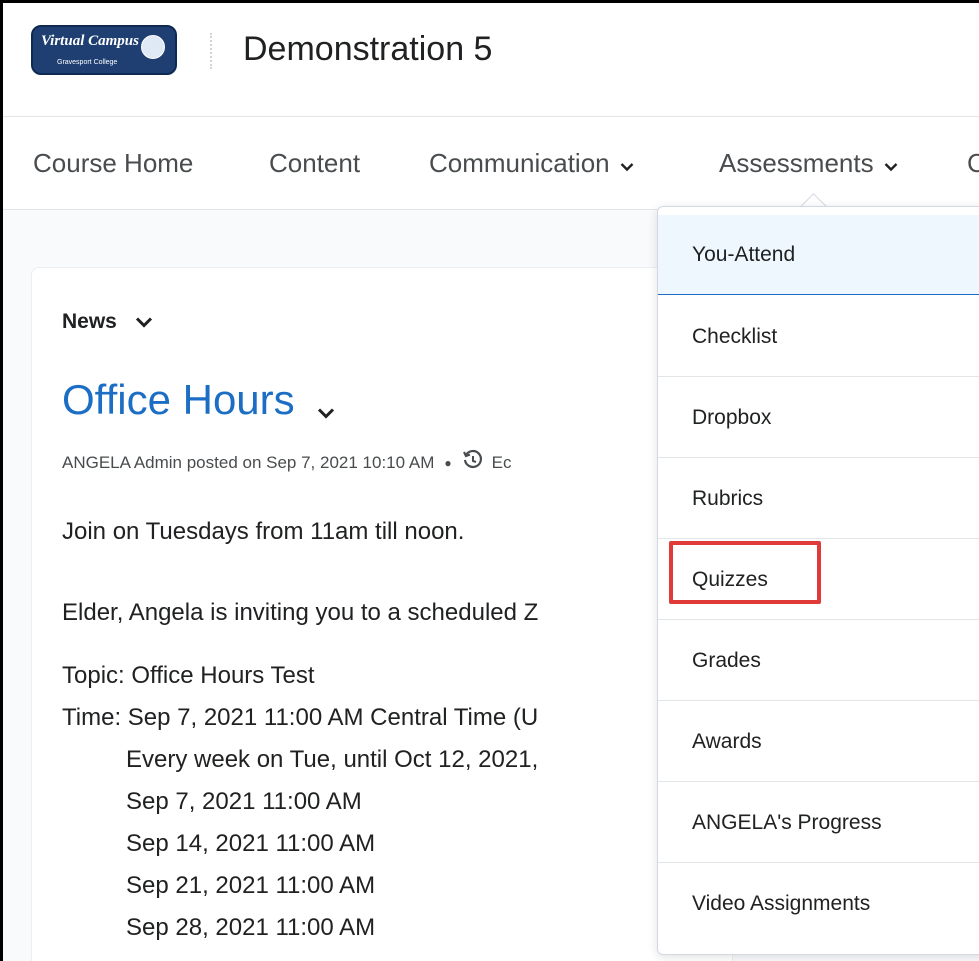 The width and height of the screenshot is (979, 961). Describe the element at coordinates (745, 572) in the screenshot. I see `quizzes-highlight-annotation` at that location.